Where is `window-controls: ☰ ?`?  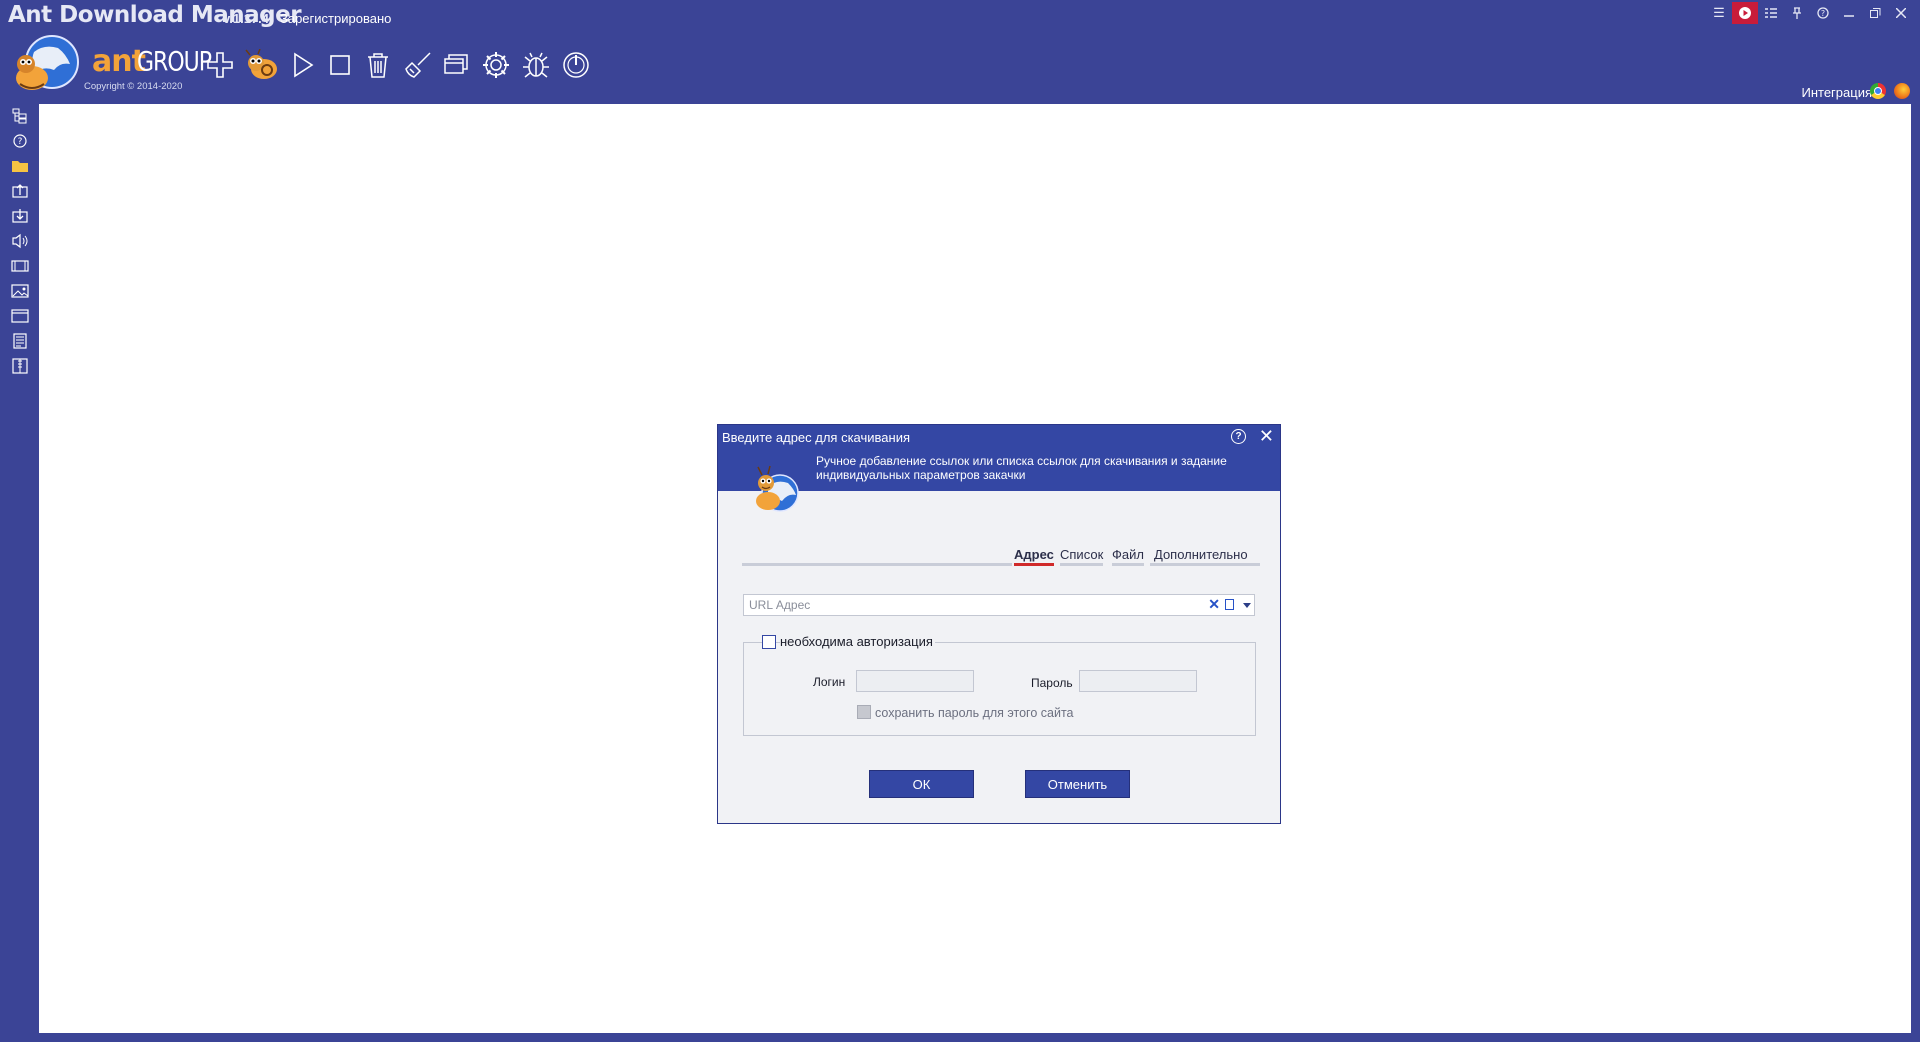
window-controls: ☰ ? is located at coordinates (1810, 13).